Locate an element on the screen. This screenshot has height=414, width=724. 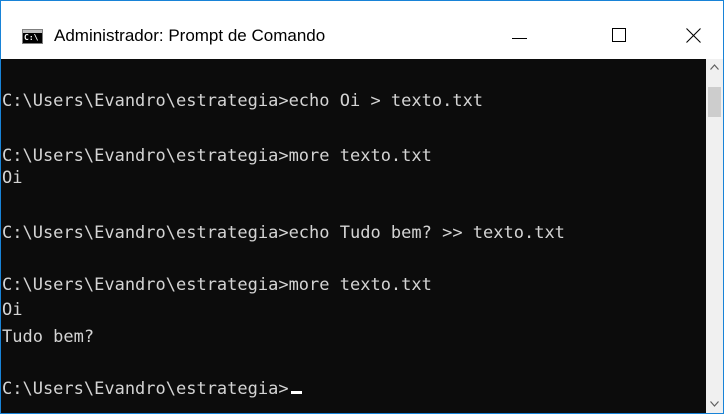
prompt-text: C:\Users\Evandro\estrategia> is located at coordinates (145, 389).